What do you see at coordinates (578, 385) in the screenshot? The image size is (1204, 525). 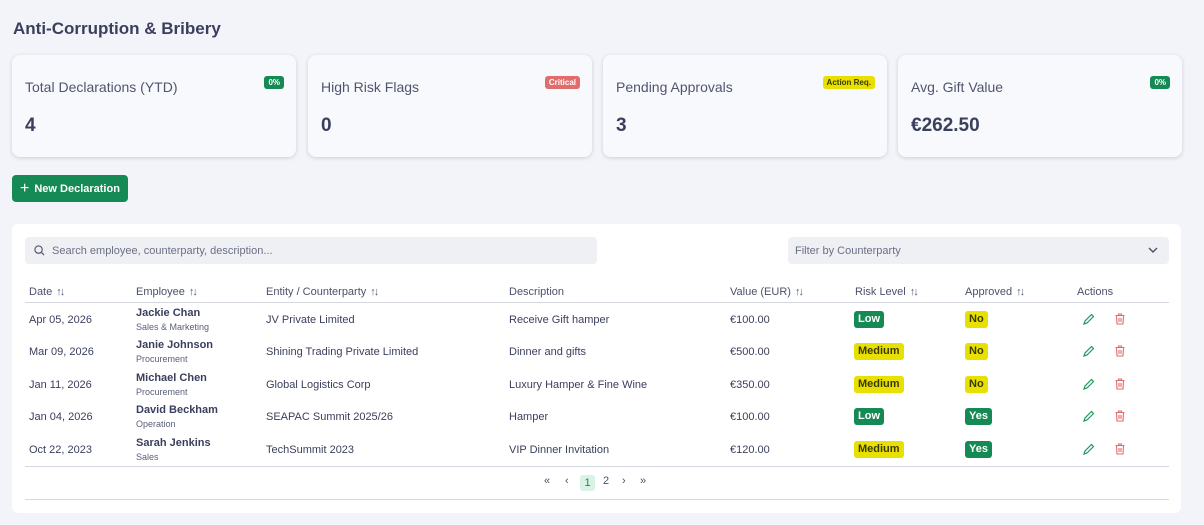 I see `cell-description: Luxury Hamper & Fine Wine` at bounding box center [578, 385].